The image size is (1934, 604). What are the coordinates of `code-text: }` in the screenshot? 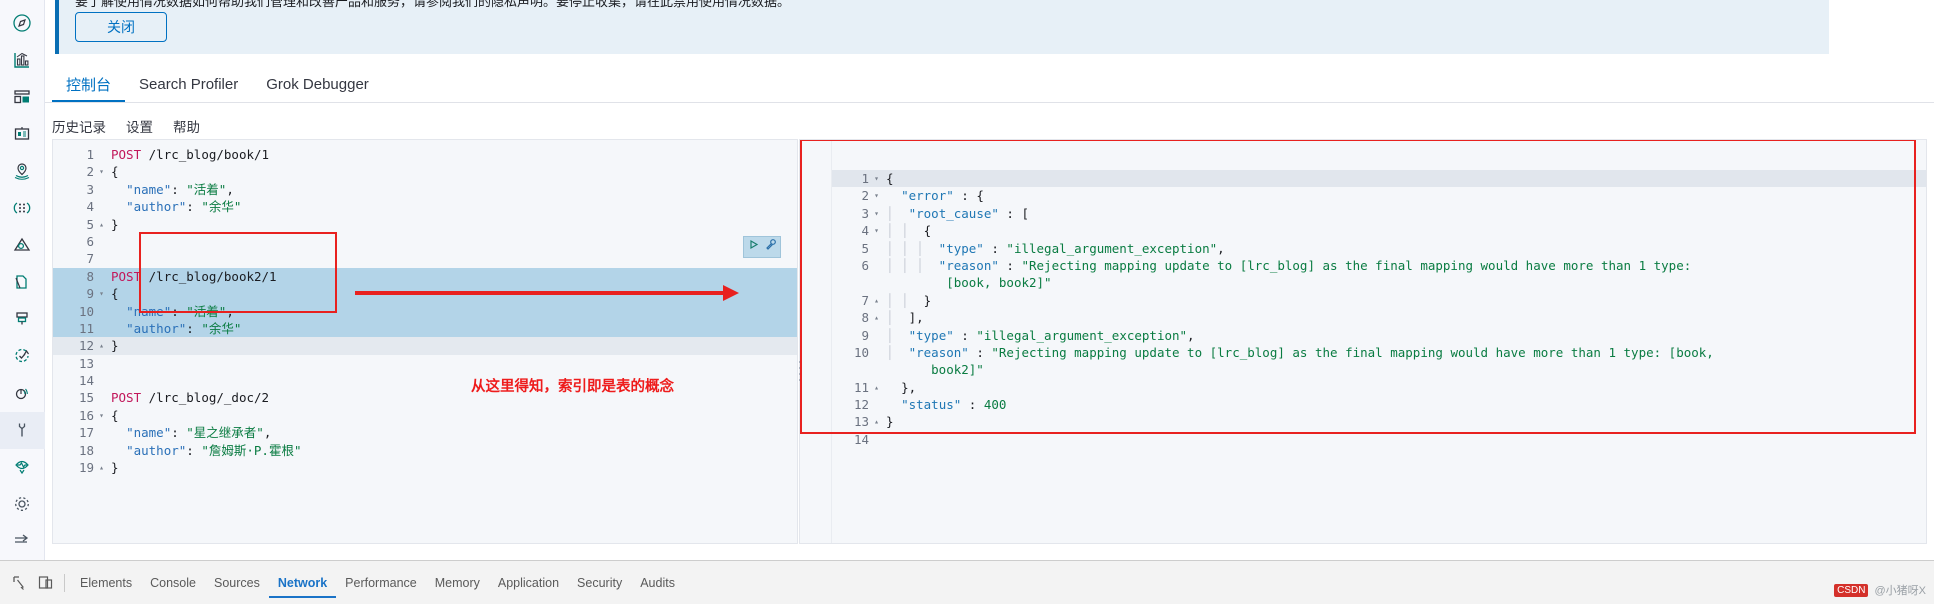 It's located at (115, 468).